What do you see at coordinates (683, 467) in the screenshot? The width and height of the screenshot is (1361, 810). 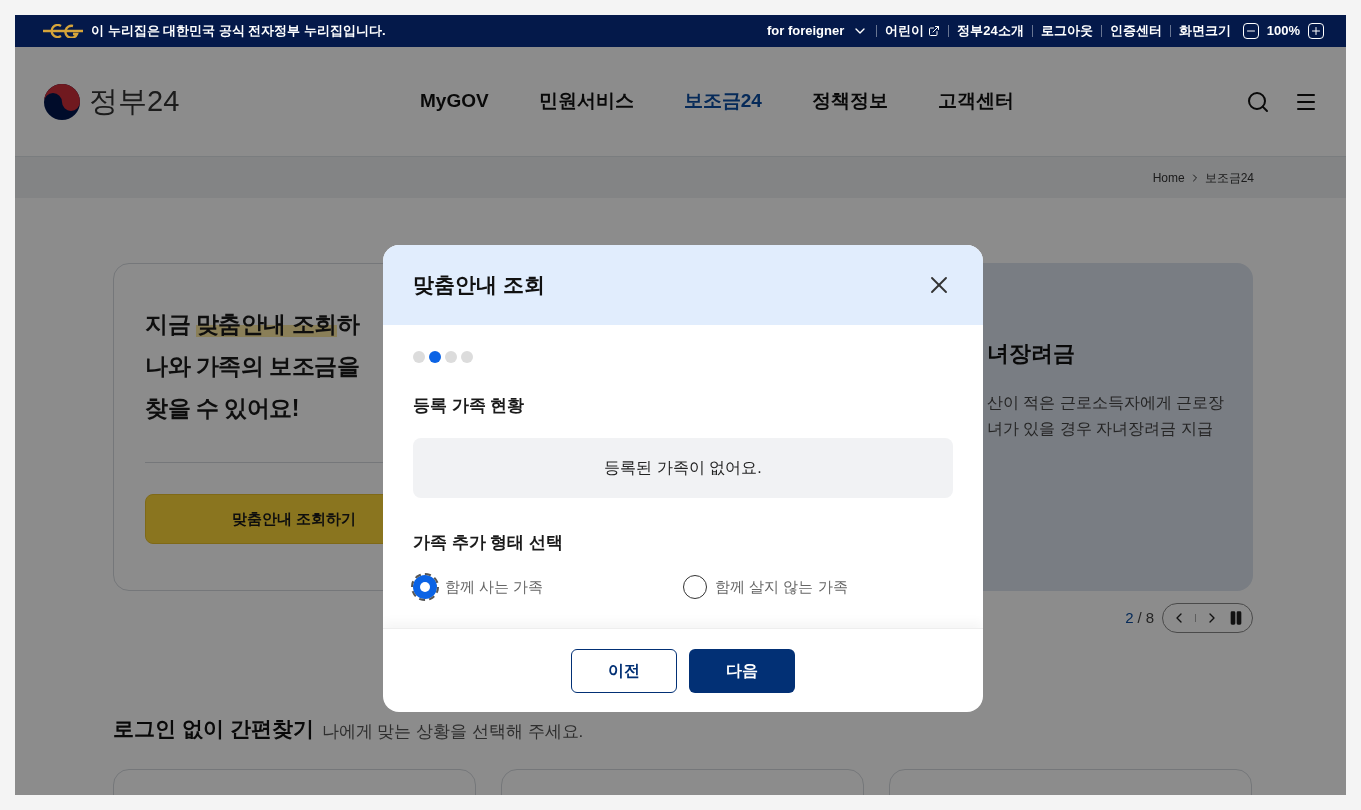 I see `empty-message: 등록된 가족이 없어요.` at bounding box center [683, 467].